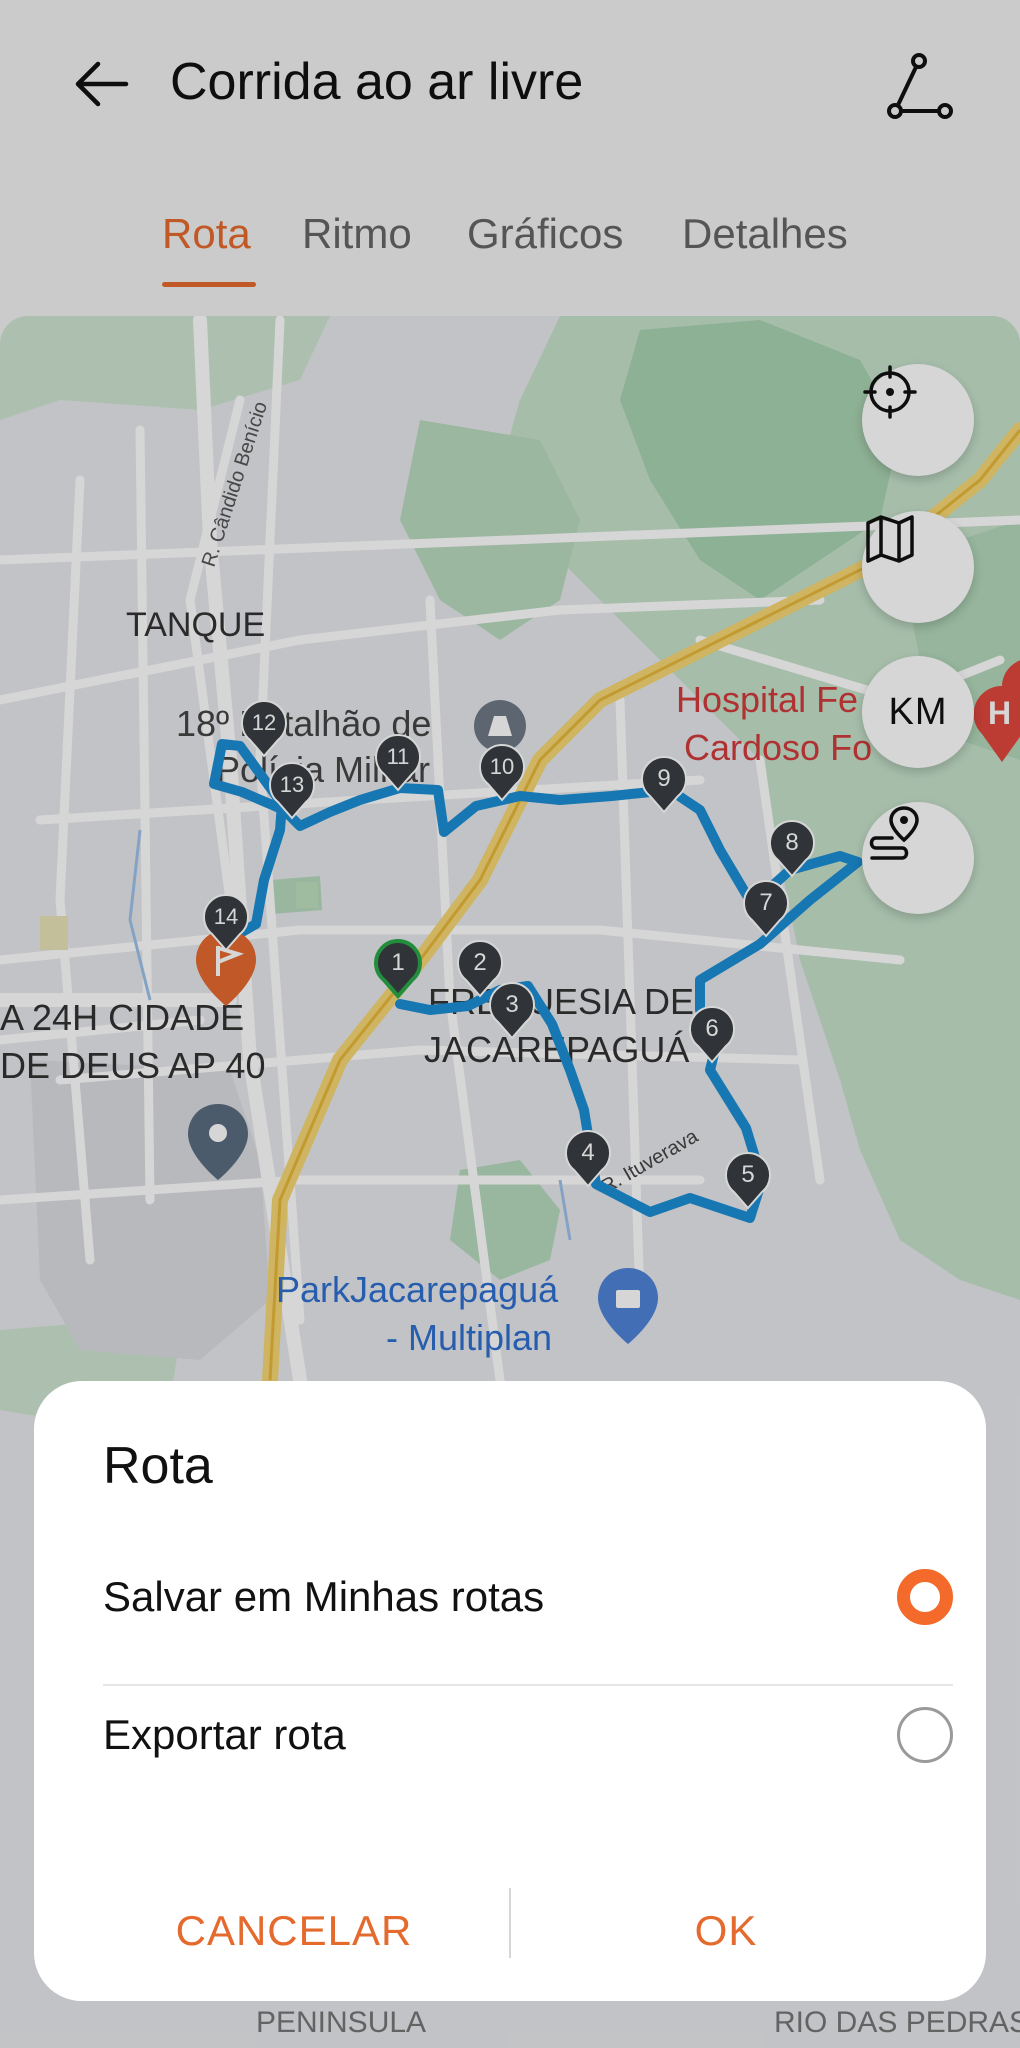  I want to click on ok-button: OK, so click(726, 1931).